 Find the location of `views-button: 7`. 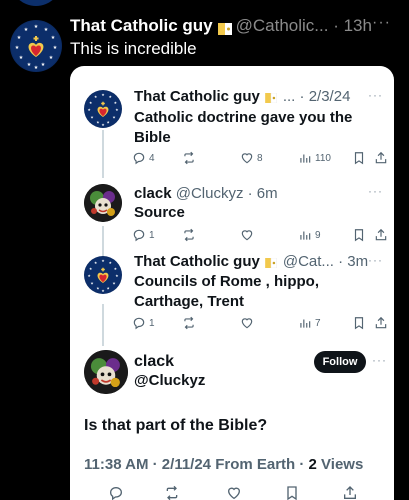

views-button: 7 is located at coordinates (309, 323).